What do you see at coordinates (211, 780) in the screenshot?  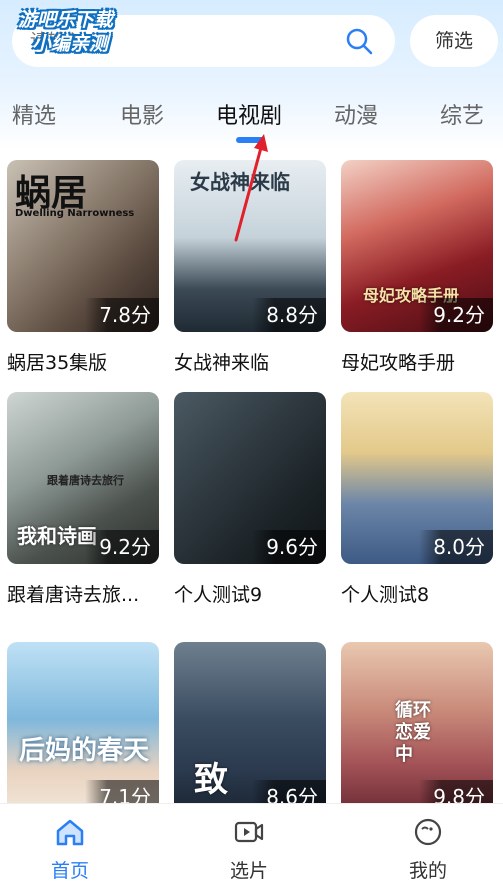 I see `poster-title-text: 致` at bounding box center [211, 780].